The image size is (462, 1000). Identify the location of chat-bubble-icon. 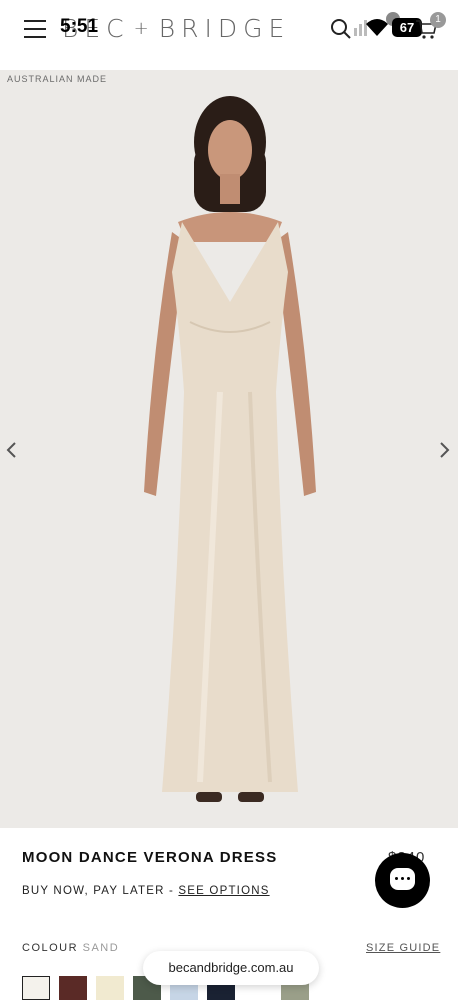
(402, 879).